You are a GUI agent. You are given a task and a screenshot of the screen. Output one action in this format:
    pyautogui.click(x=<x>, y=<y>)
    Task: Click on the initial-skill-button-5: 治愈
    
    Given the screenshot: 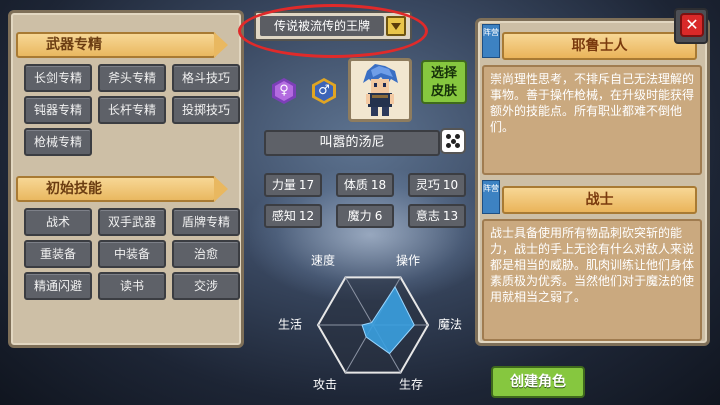 What is the action you would take?
    pyautogui.click(x=206, y=254)
    